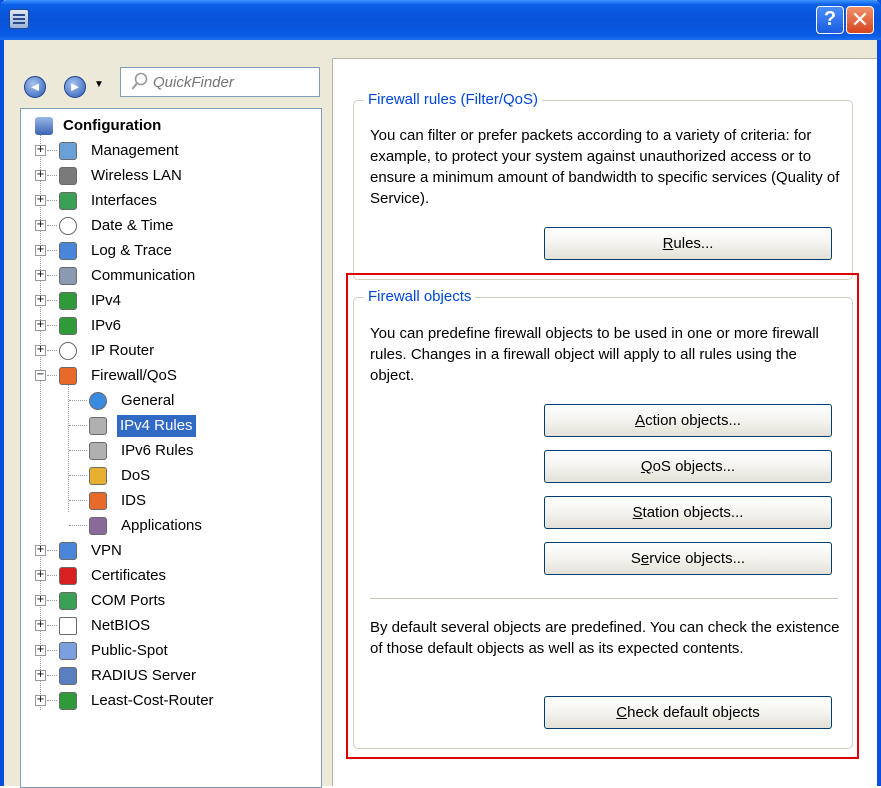 The height and width of the screenshot is (788, 881). Describe the element at coordinates (136, 475) in the screenshot. I see `tree-label: DoS` at that location.